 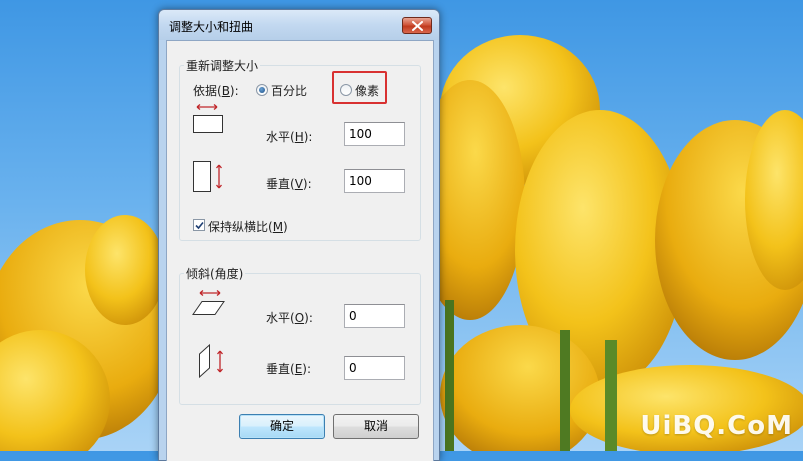 I want to click on resize-group-label: 重新调整大小, so click(x=222, y=65).